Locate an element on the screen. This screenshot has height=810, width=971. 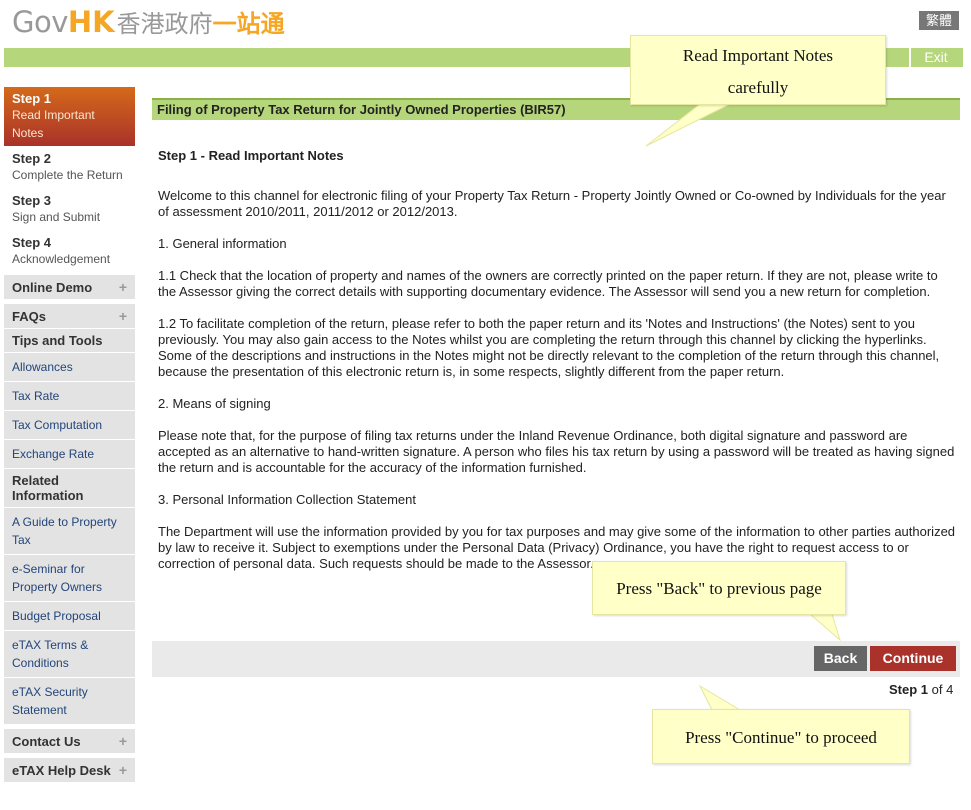
step-indicator: Step 1 of 4 is located at coordinates (921, 689).